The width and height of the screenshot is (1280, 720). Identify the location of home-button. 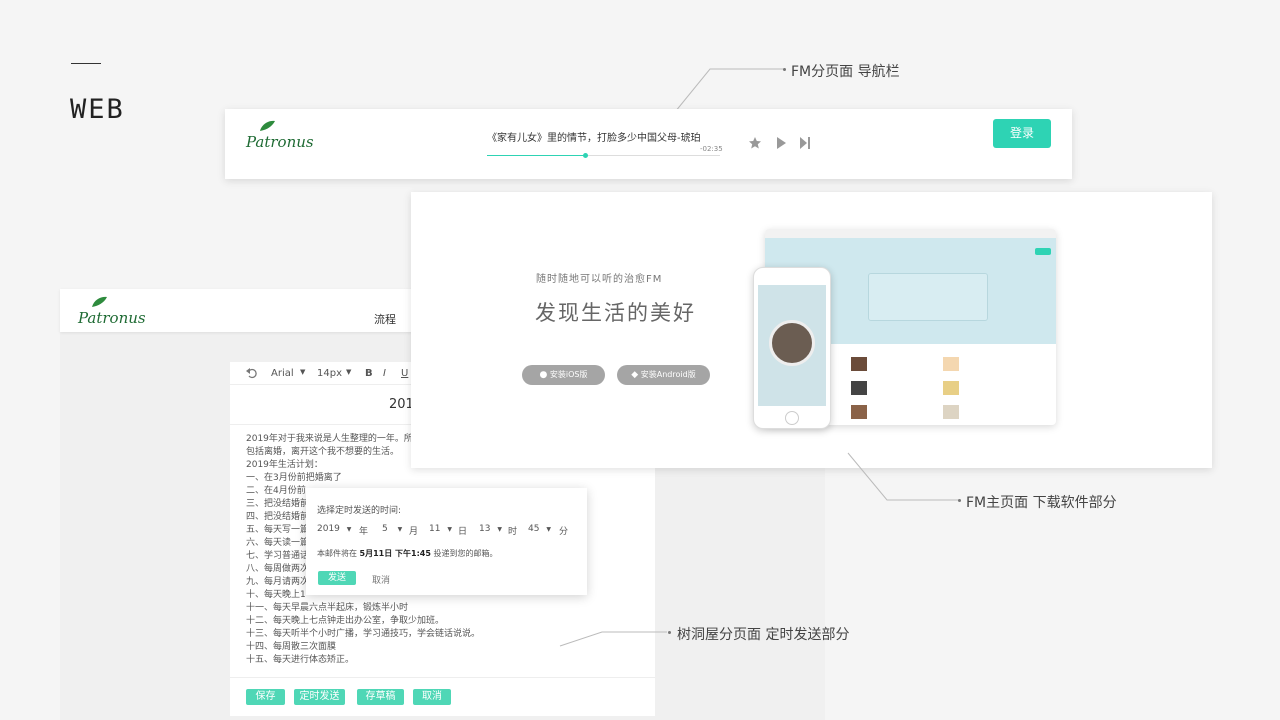
(792, 418).